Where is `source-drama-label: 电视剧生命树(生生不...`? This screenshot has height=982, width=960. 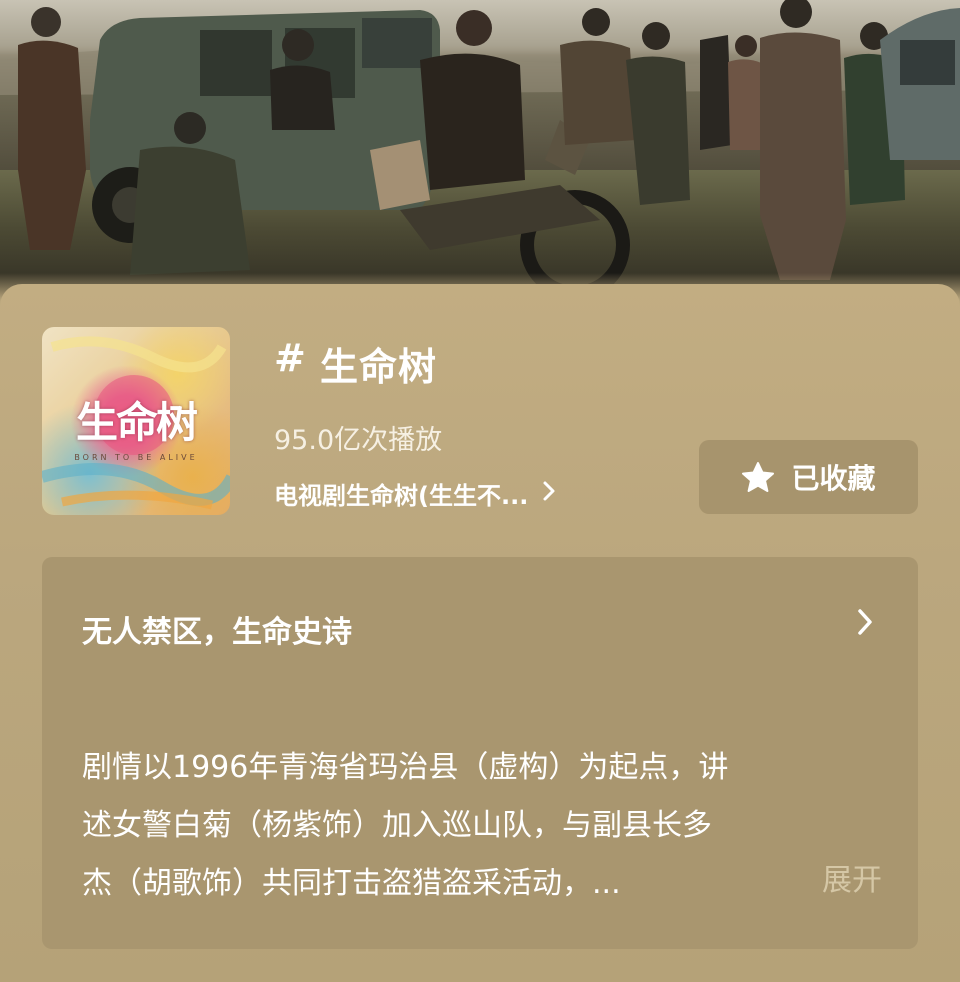
source-drama-label: 电视剧生命树(生生不... is located at coordinates (401, 496).